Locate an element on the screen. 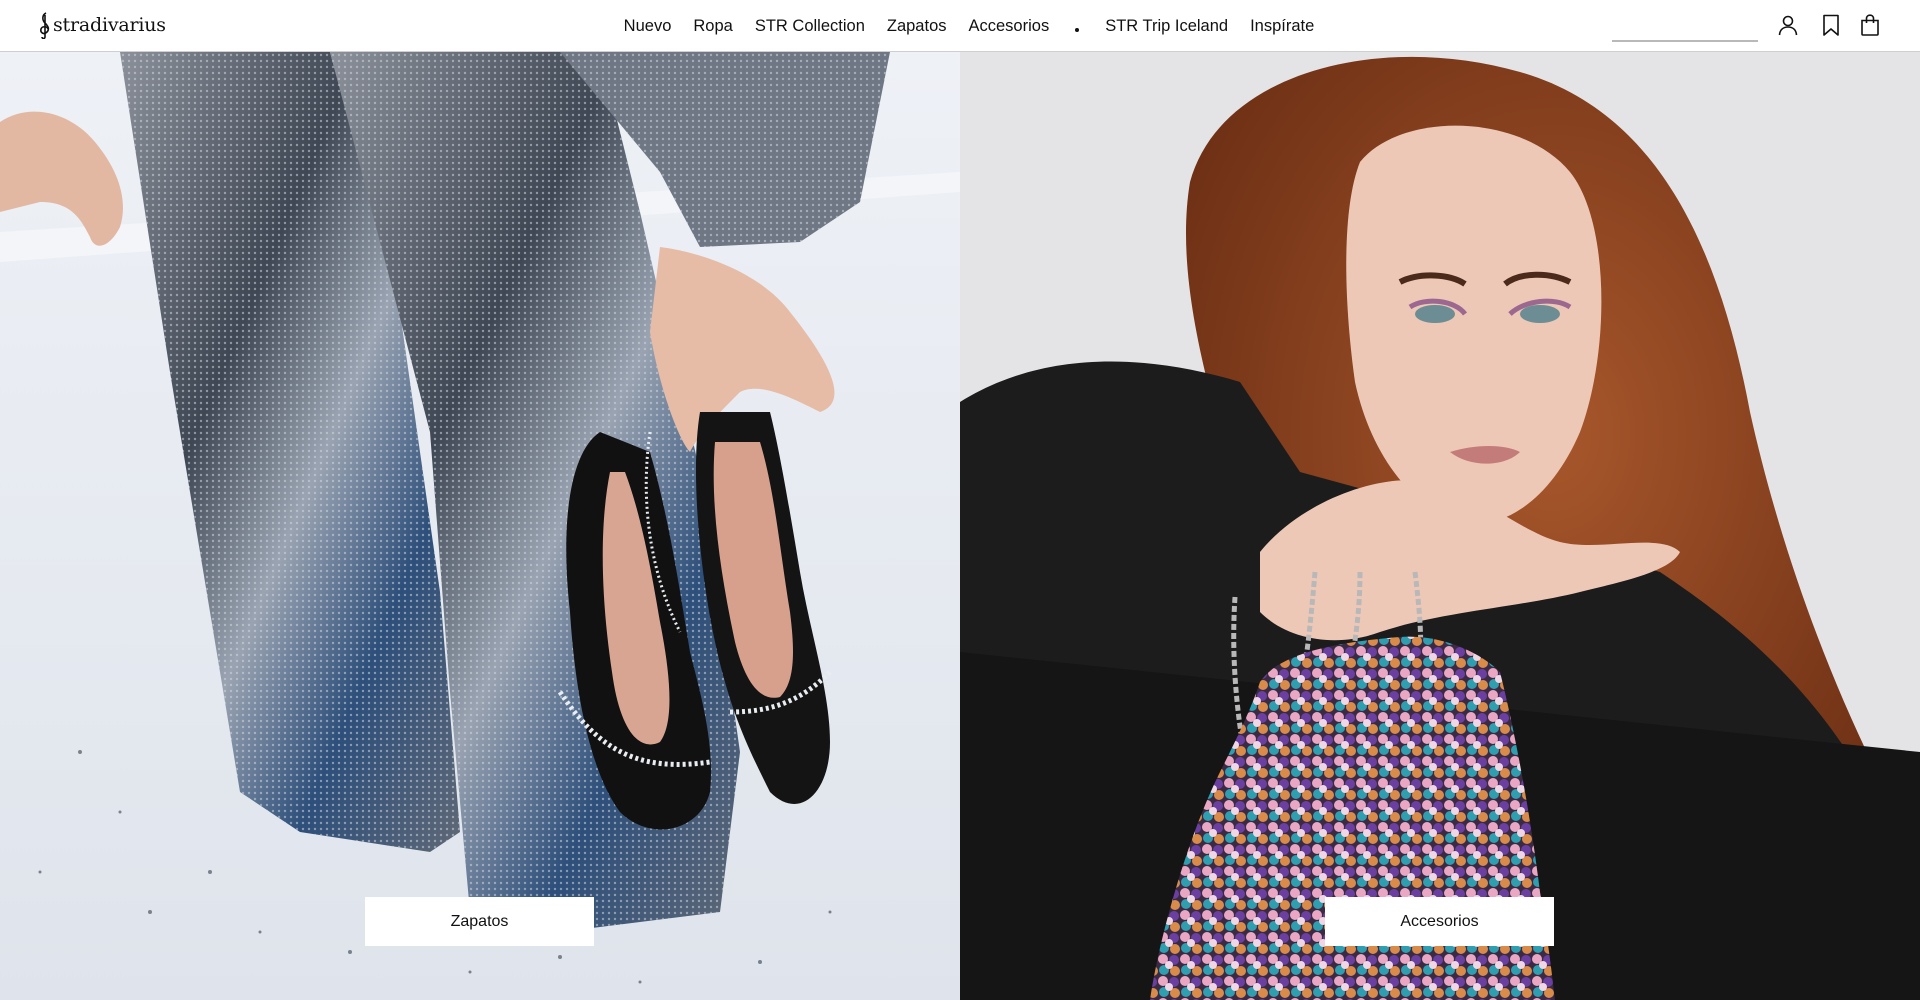 This screenshot has width=1920, height=1000. nav-item-inspirate: Inspírate is located at coordinates (1282, 26).